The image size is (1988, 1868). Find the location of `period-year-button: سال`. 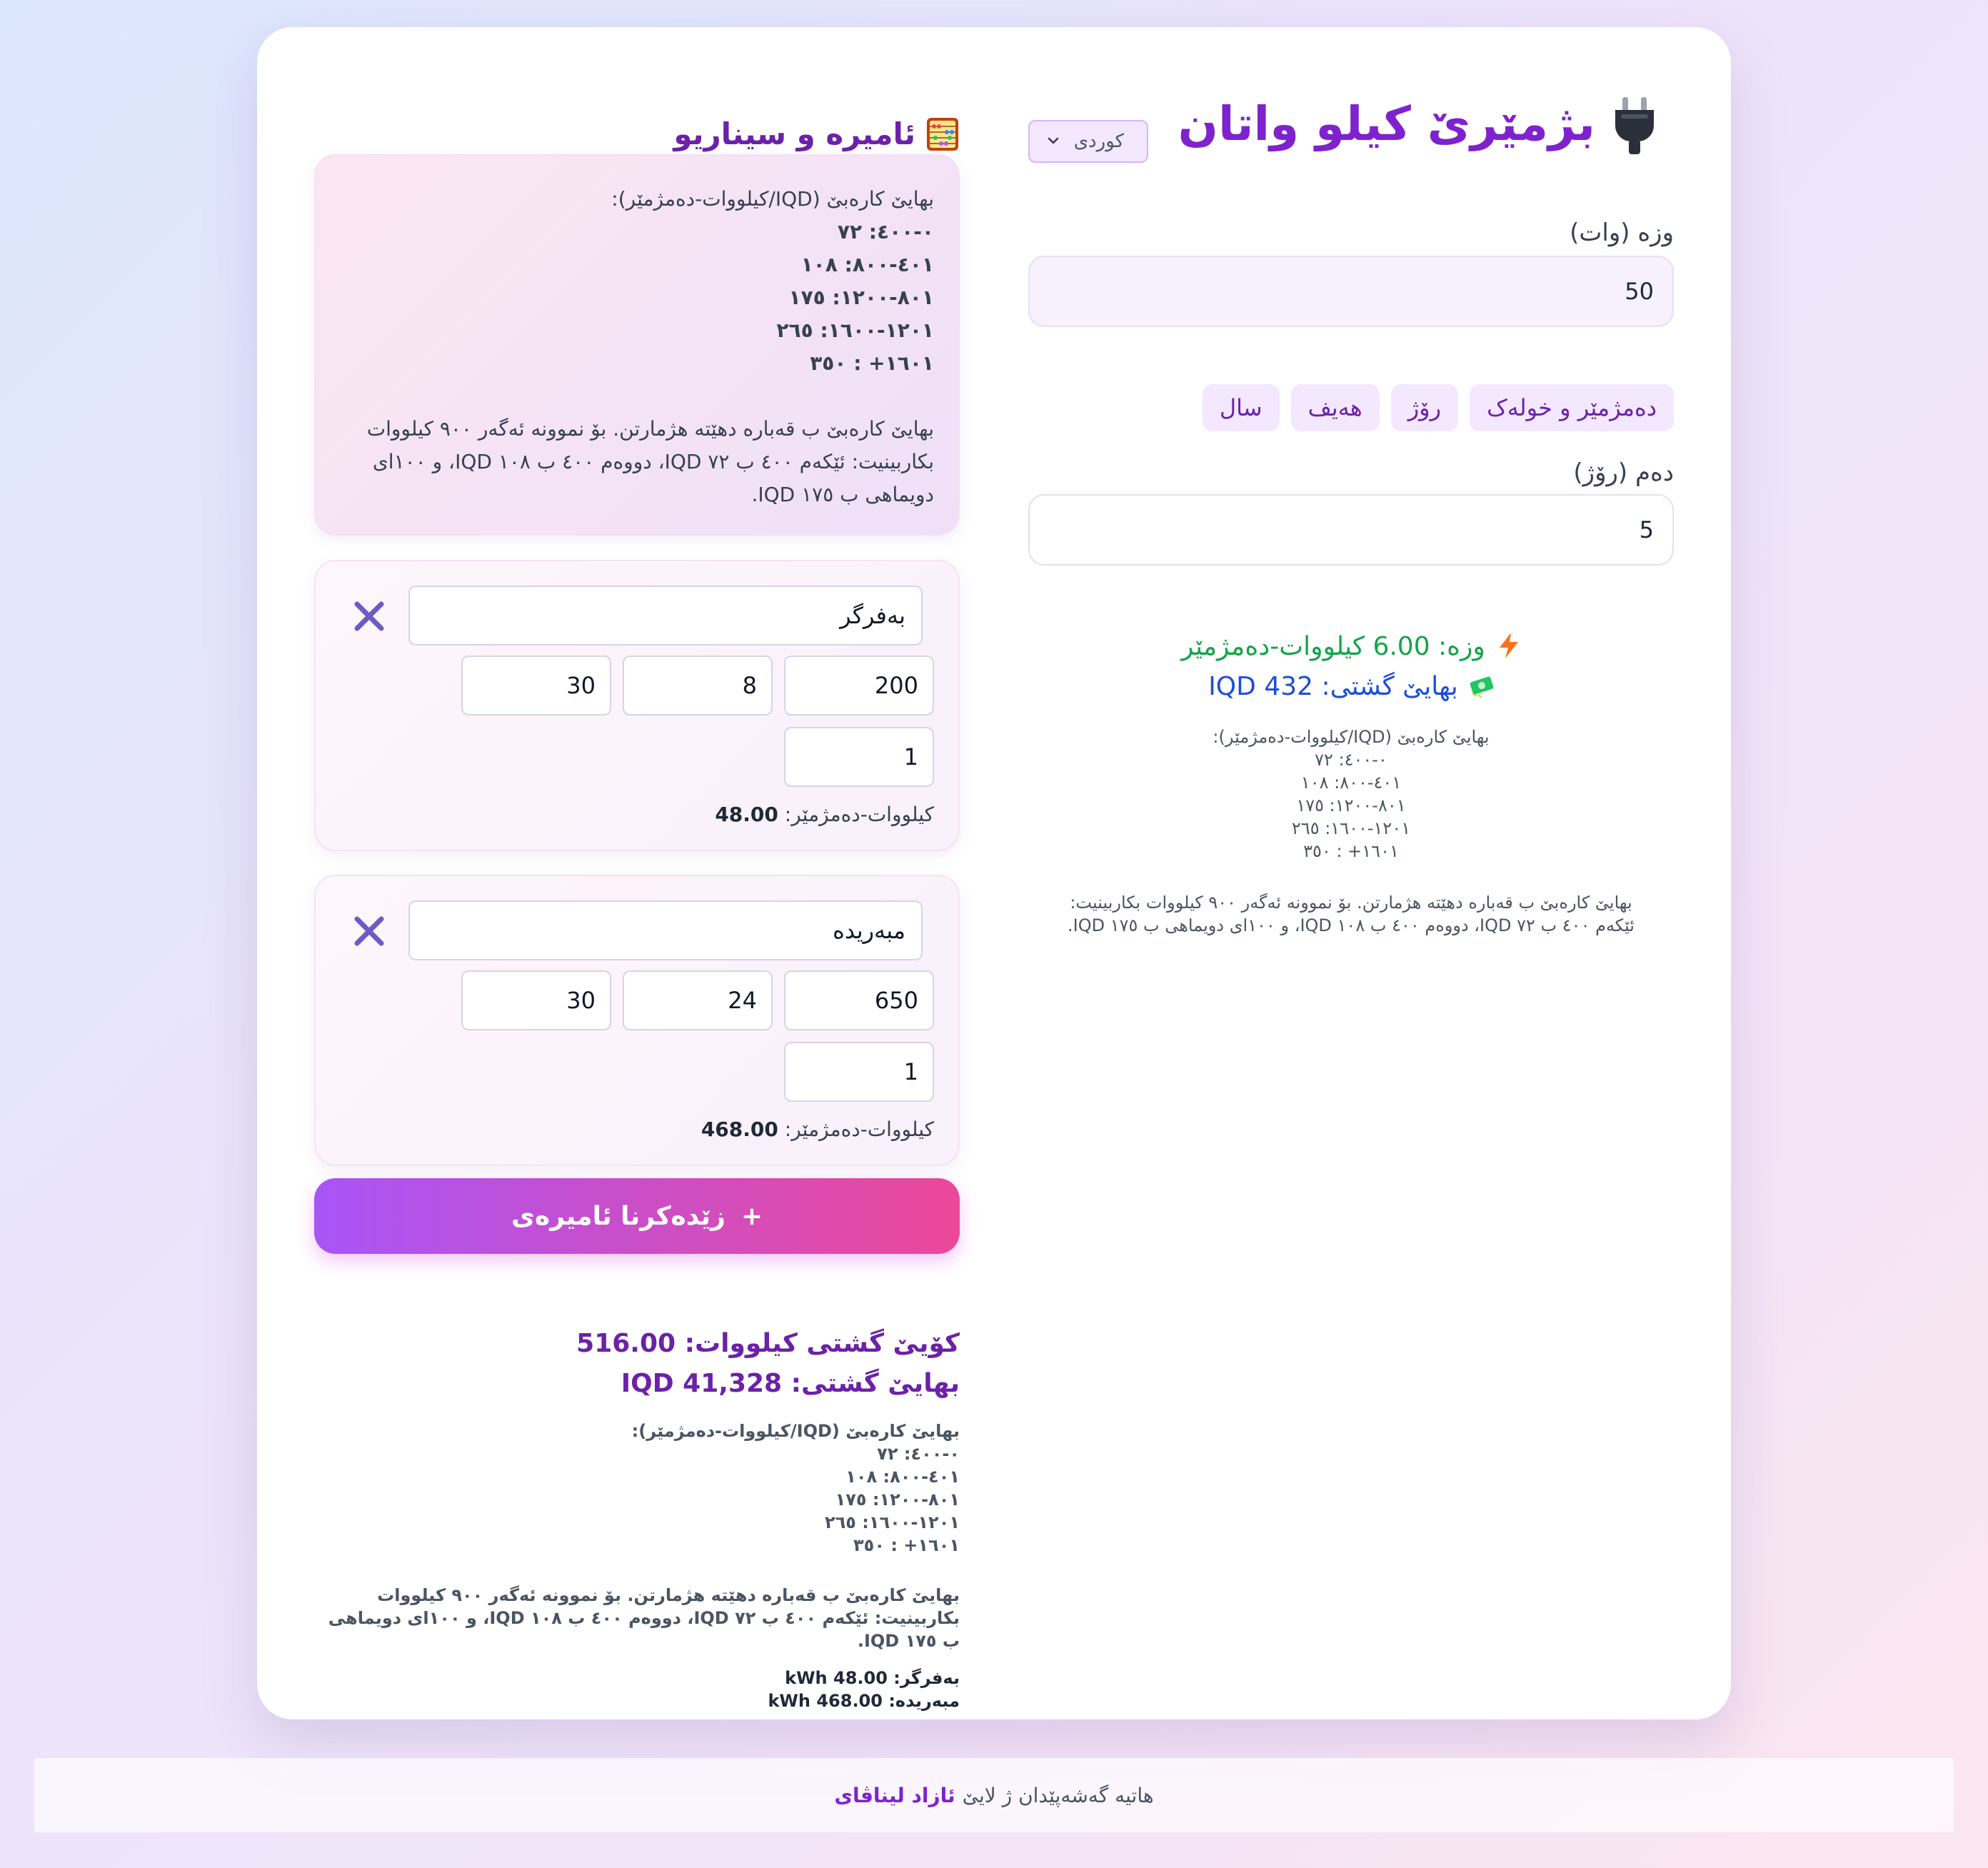

period-year-button: سال is located at coordinates (1241, 407).